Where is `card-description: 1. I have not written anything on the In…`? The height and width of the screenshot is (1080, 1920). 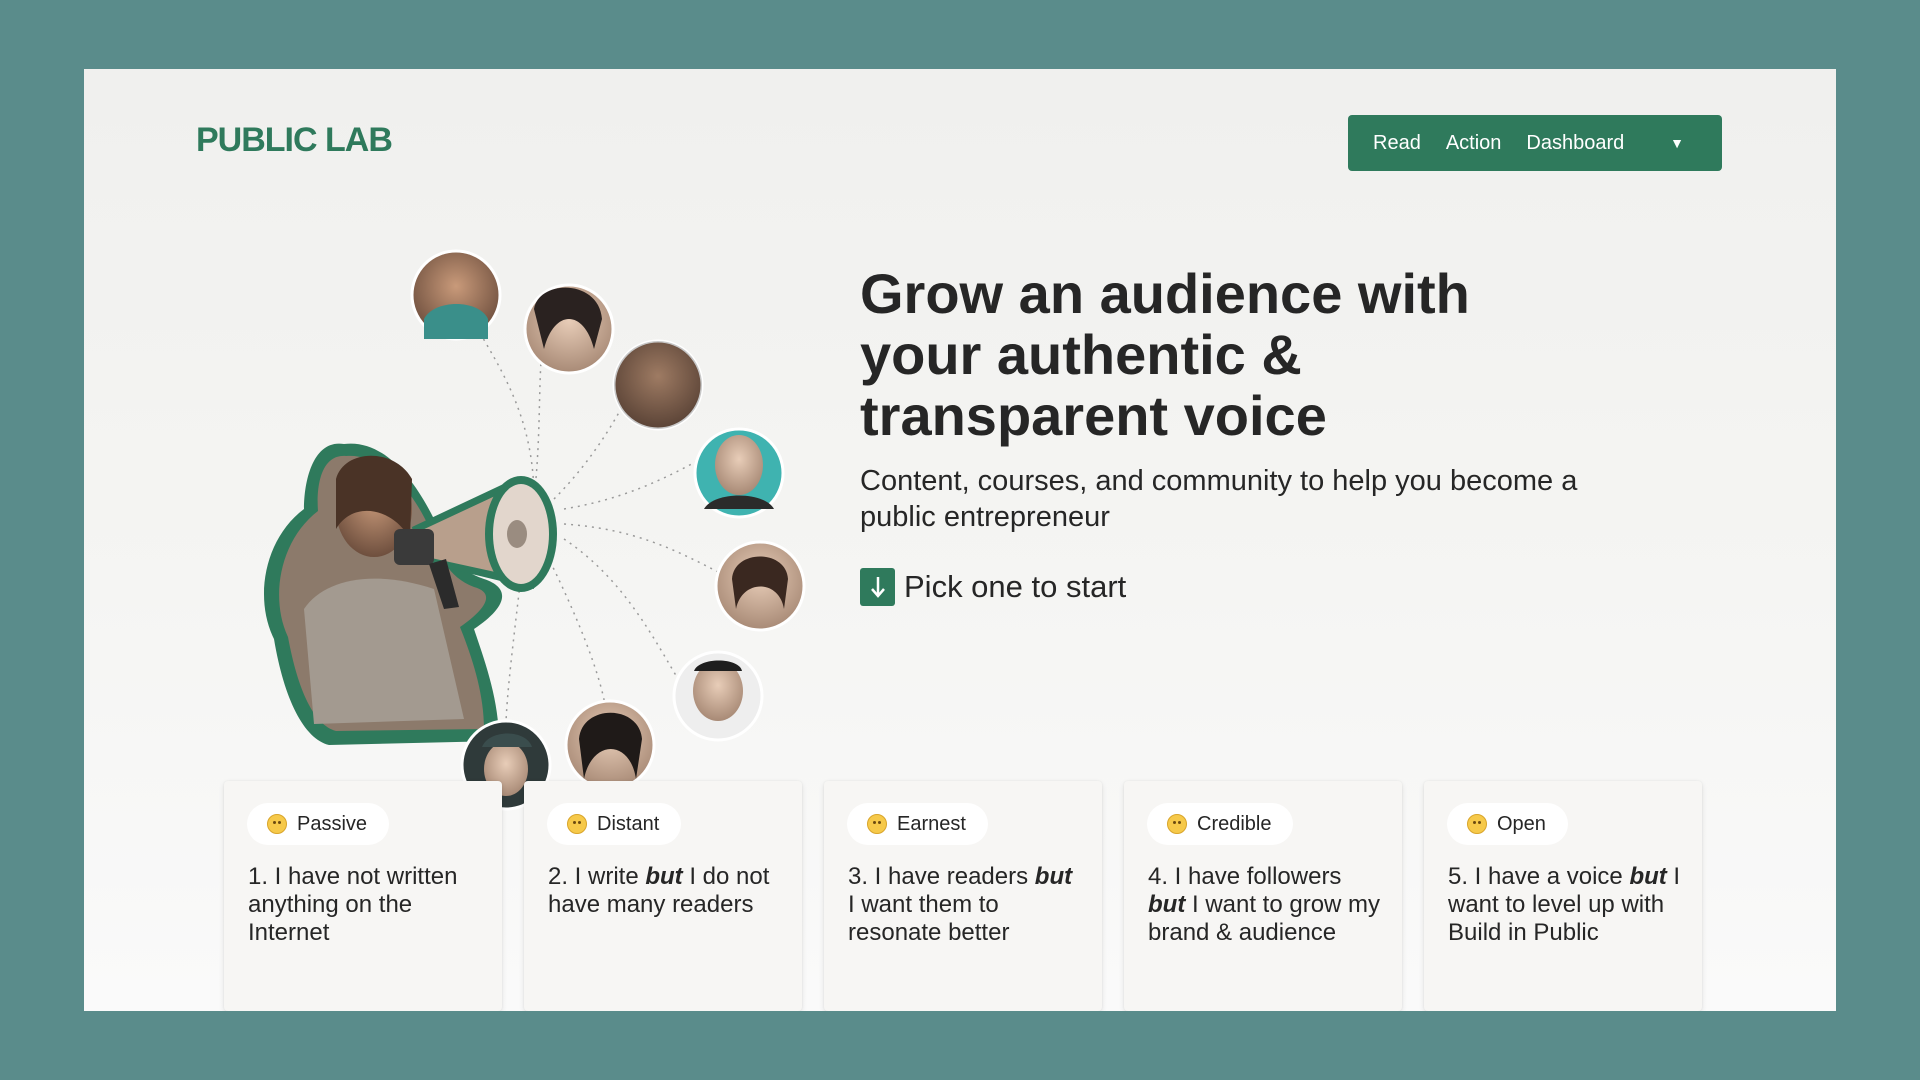
card-description: 1. I have not written anything on the In… is located at coordinates (366, 905).